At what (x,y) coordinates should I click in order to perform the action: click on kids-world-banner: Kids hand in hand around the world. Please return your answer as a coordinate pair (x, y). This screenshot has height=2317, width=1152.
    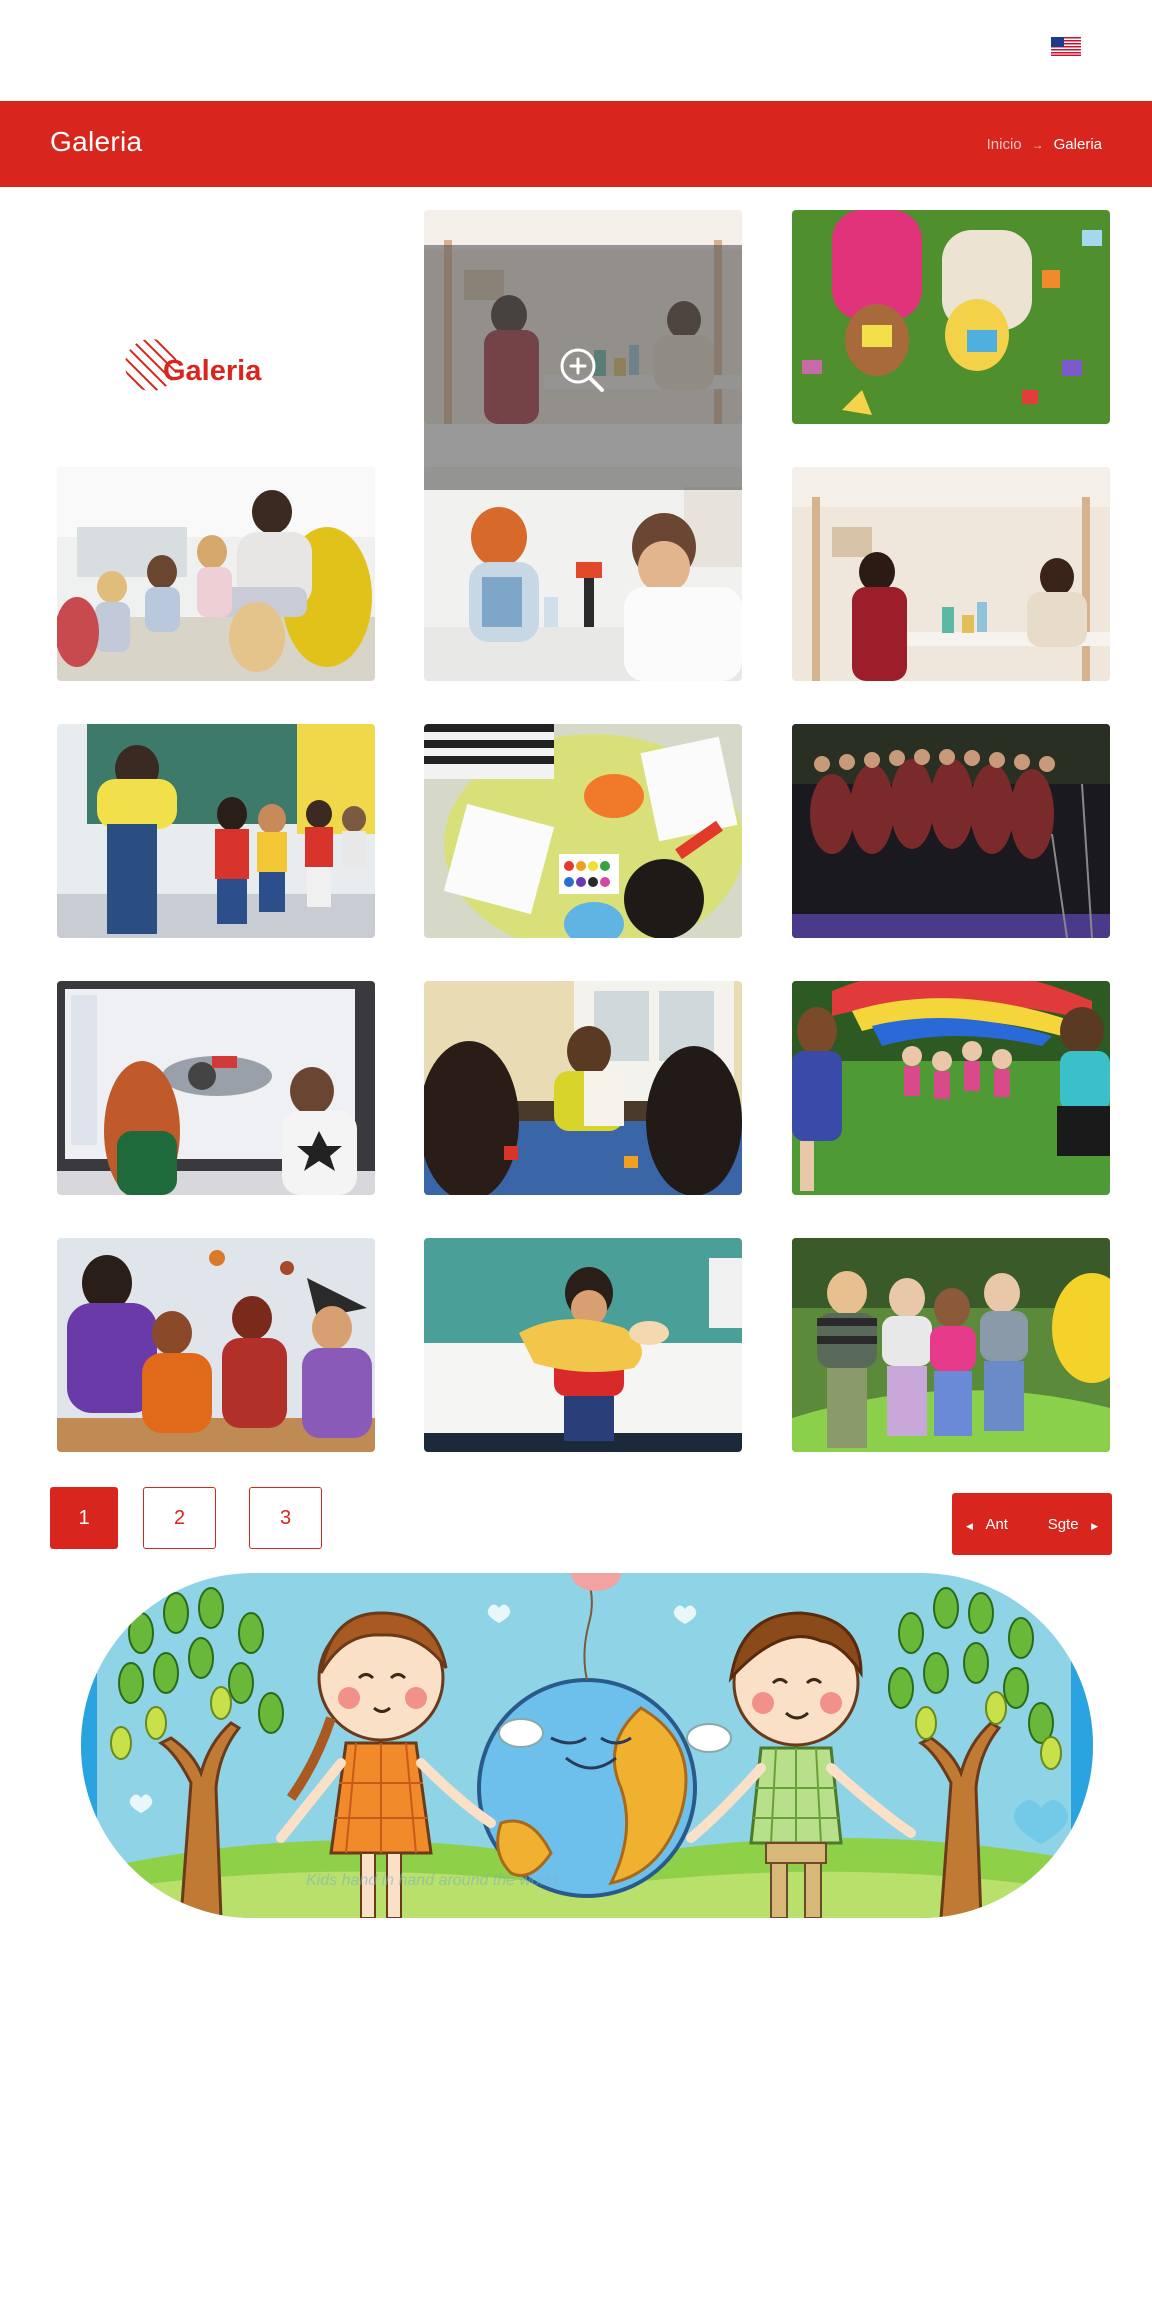
    Looking at the image, I should click on (587, 1745).